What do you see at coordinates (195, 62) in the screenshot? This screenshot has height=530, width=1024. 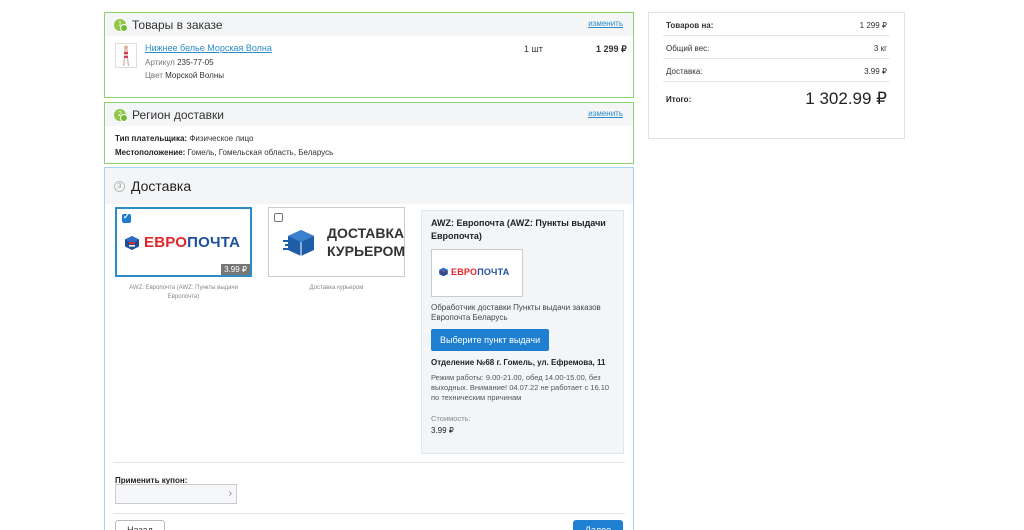 I see `article-value: 235-77-05` at bounding box center [195, 62].